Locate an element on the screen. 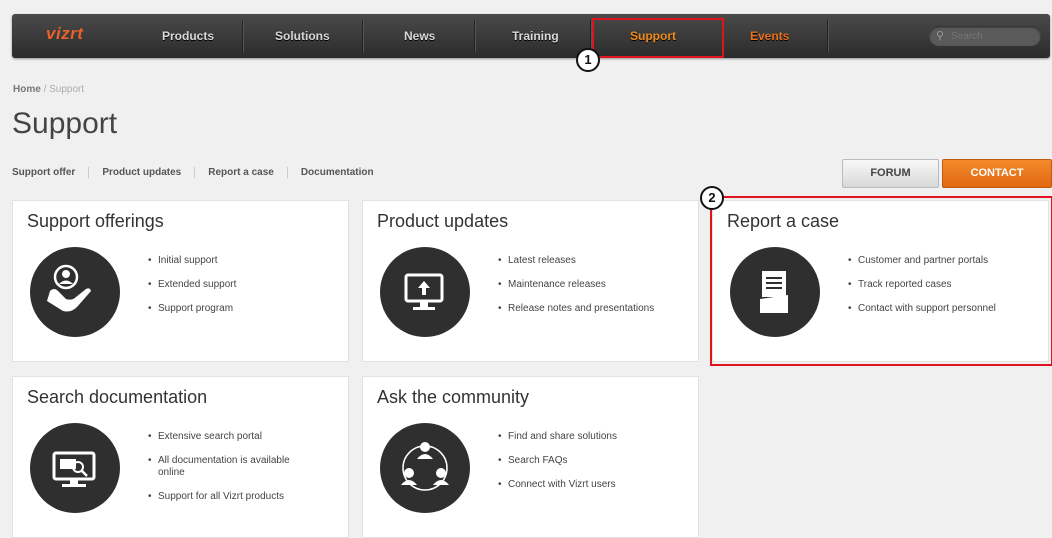  nav-item-news: News is located at coordinates (419, 36).